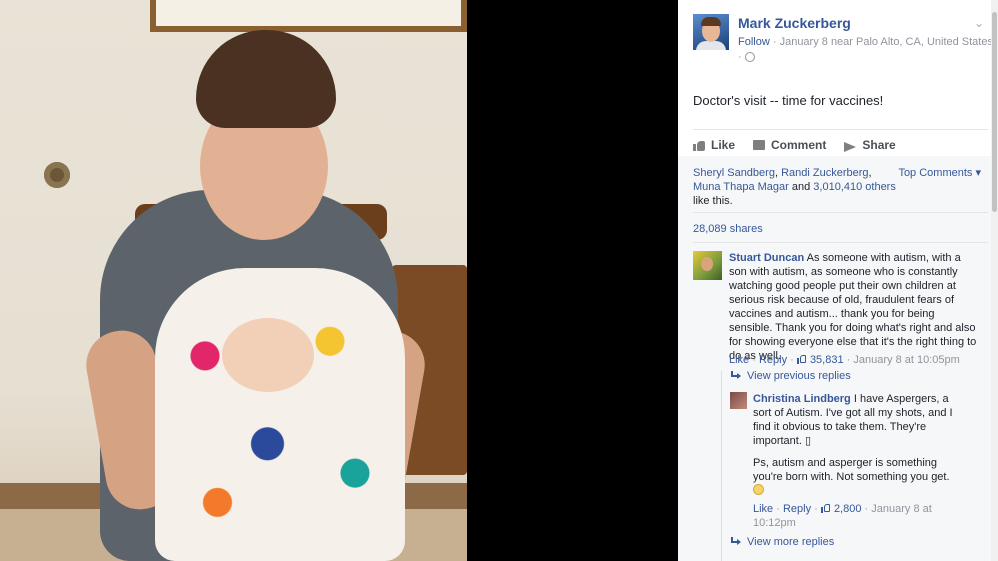 The image size is (998, 561). Describe the element at coordinates (979, 23) in the screenshot. I see `chevron-down-icon: ⌄` at that location.